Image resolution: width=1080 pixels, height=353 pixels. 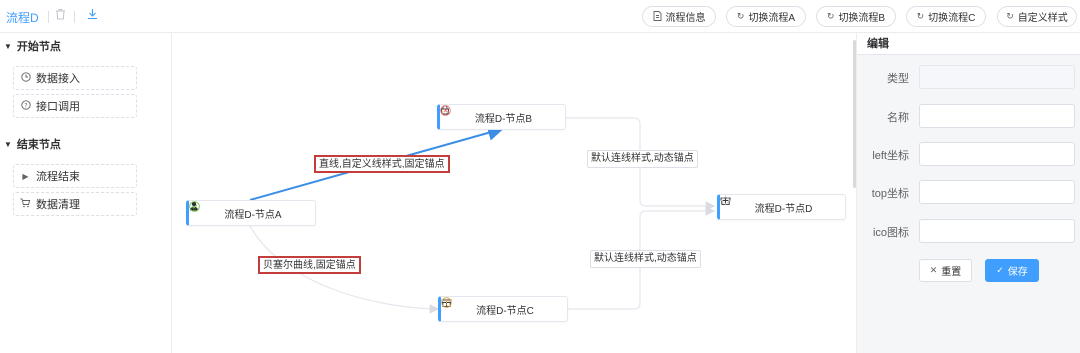 I want to click on switch-flow-b-button: ↻ 切换流程B, so click(x=856, y=16).